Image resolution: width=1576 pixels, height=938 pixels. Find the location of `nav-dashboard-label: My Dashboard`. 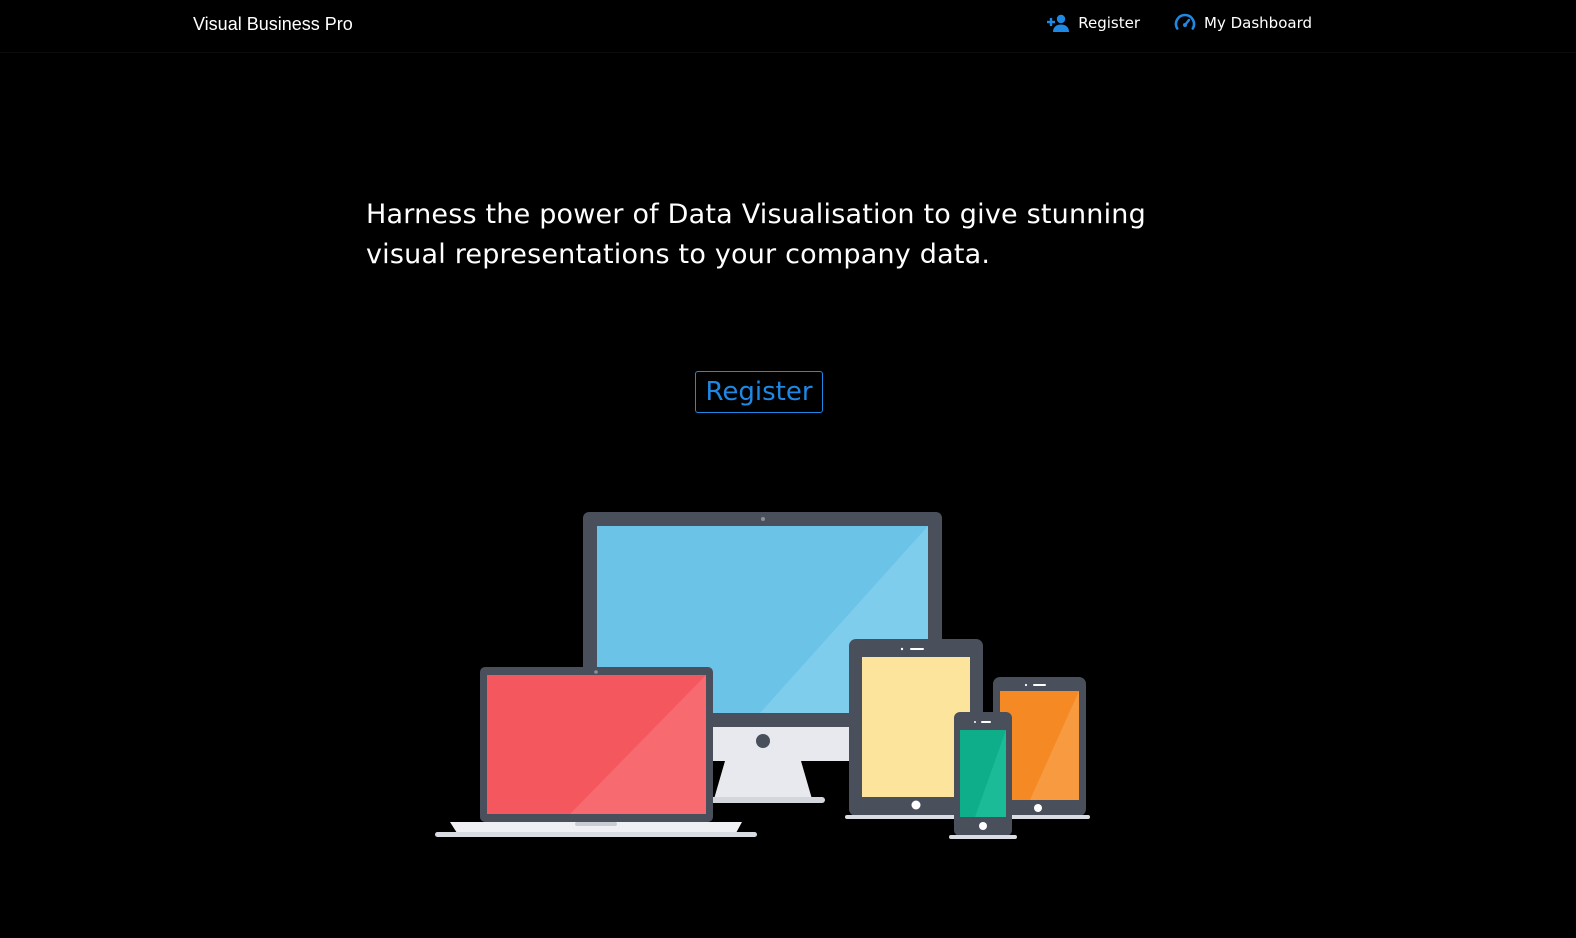

nav-dashboard-label: My Dashboard is located at coordinates (1258, 23).